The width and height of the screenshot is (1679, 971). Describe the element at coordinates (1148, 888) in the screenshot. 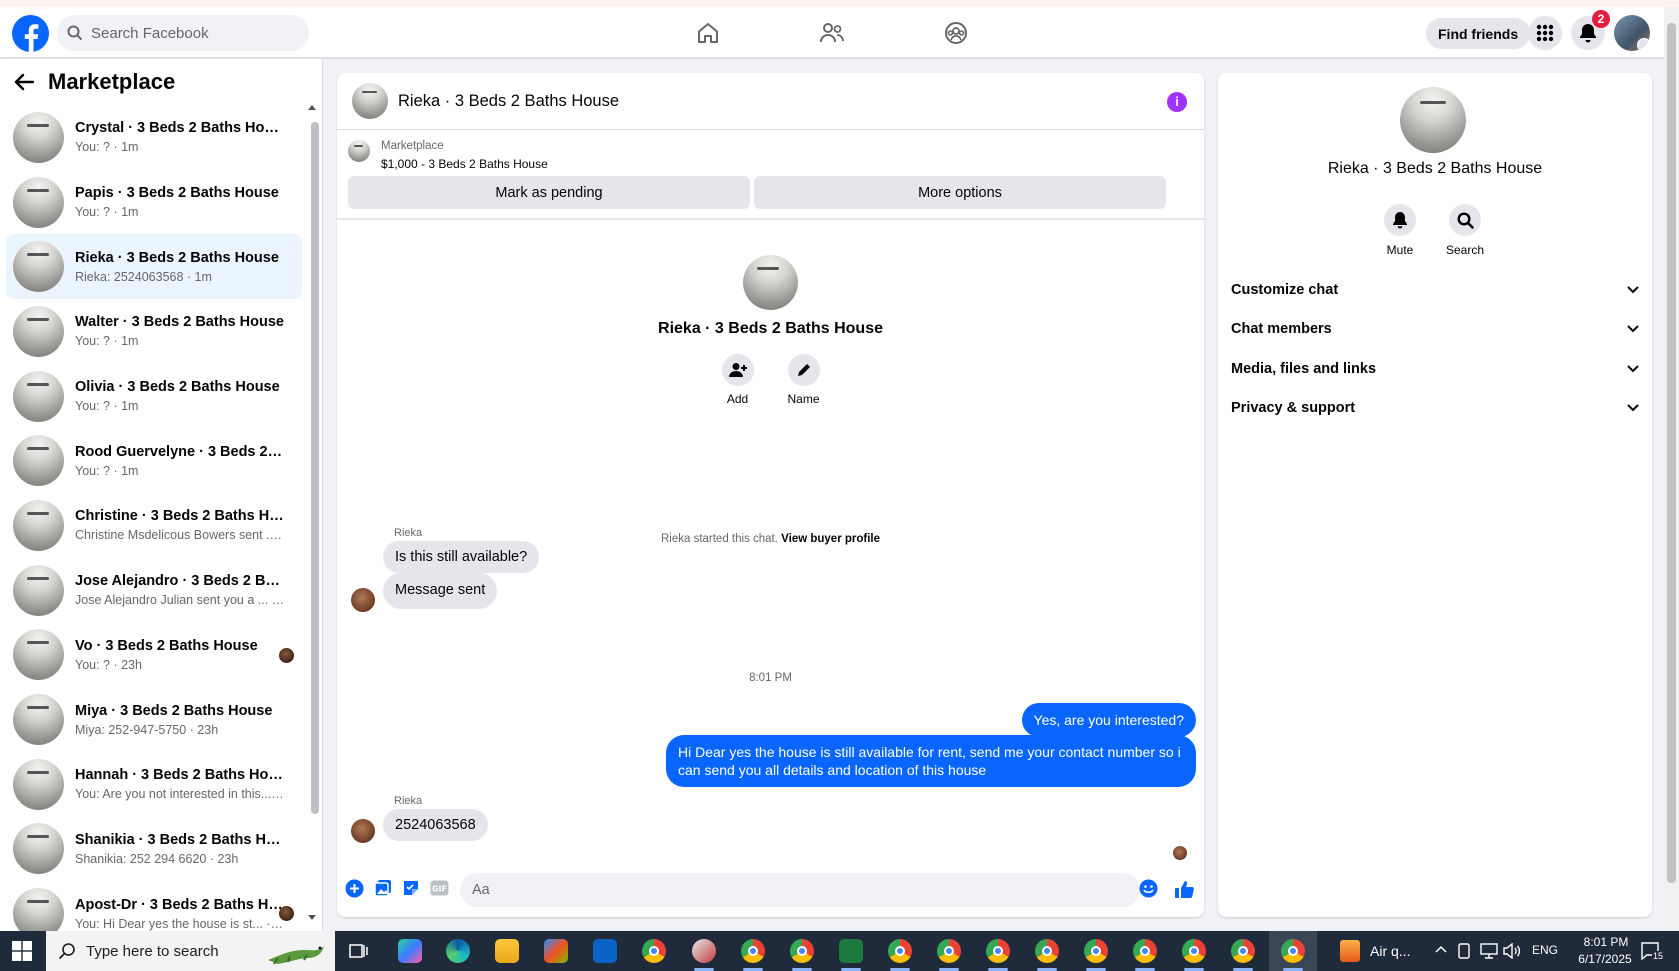

I see `emoji-icon` at that location.